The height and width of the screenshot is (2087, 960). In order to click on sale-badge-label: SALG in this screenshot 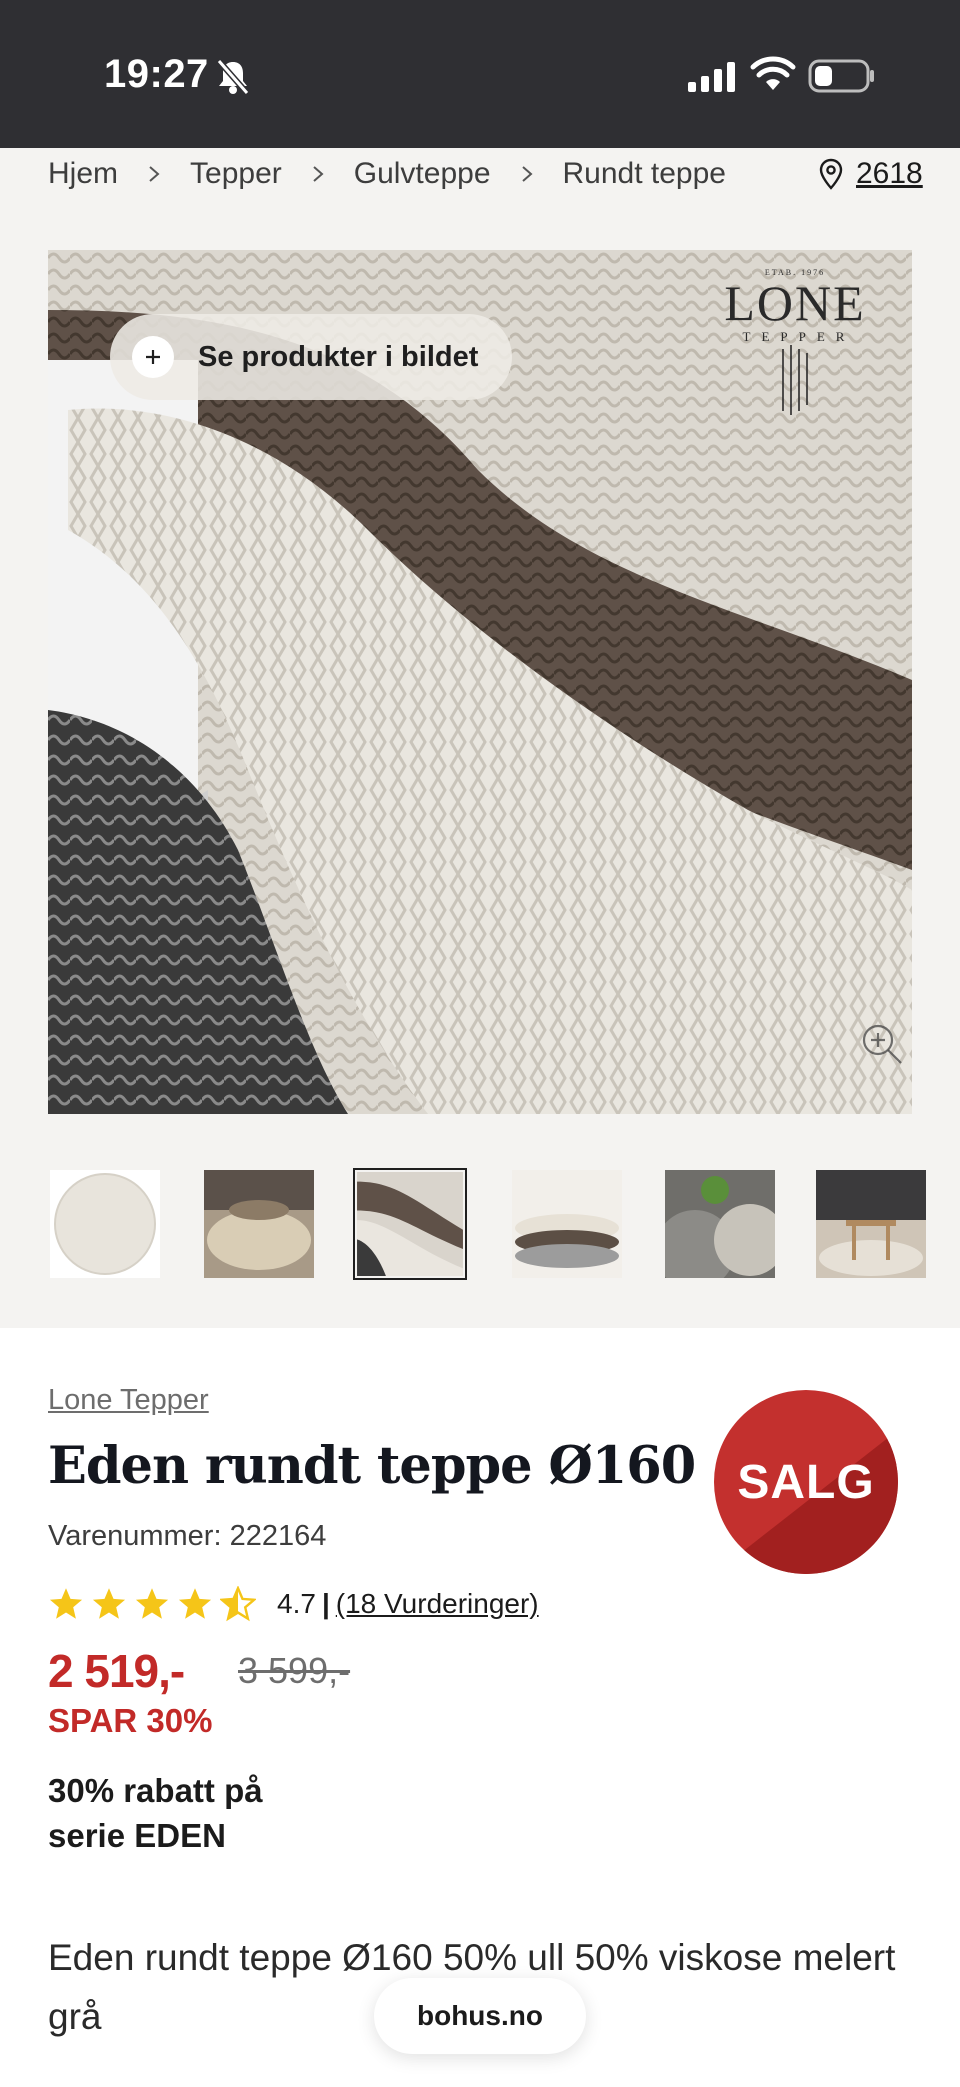, I will do `click(806, 1482)`.